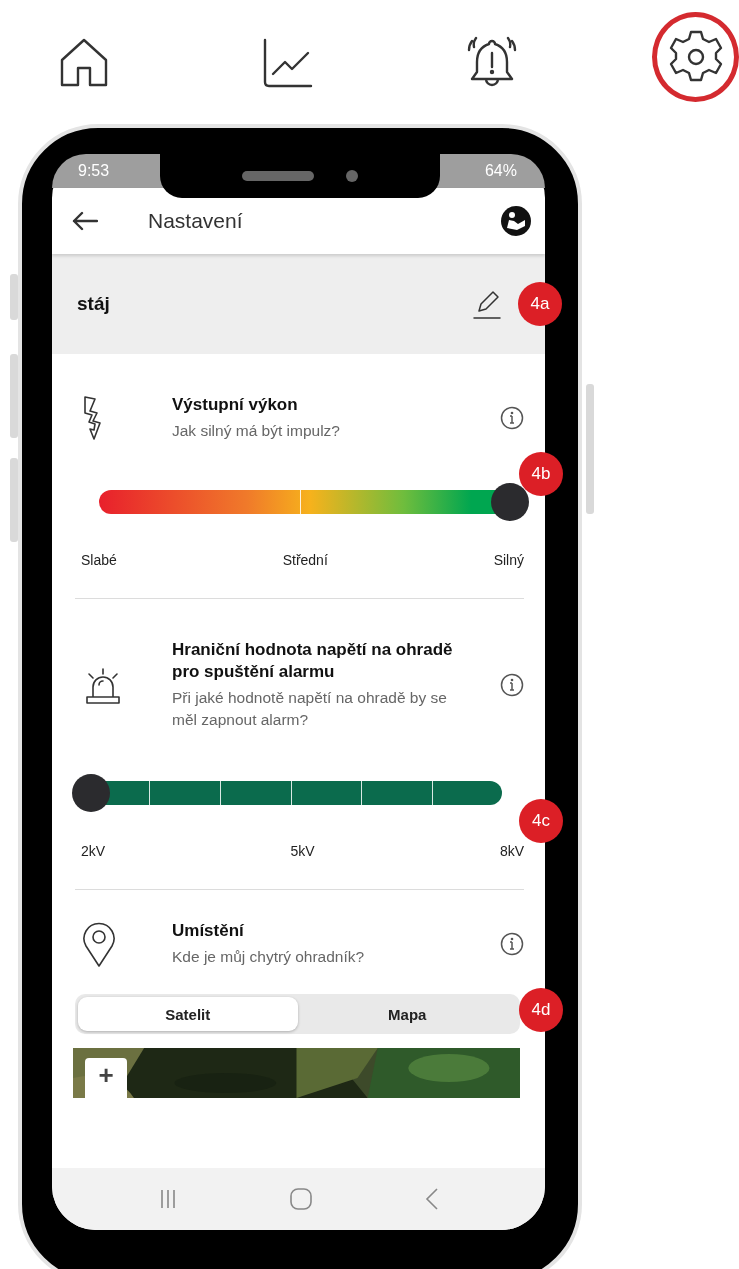 The image size is (739, 1269). Describe the element at coordinates (208, 931) in the screenshot. I see `setting-title: Umístění` at that location.